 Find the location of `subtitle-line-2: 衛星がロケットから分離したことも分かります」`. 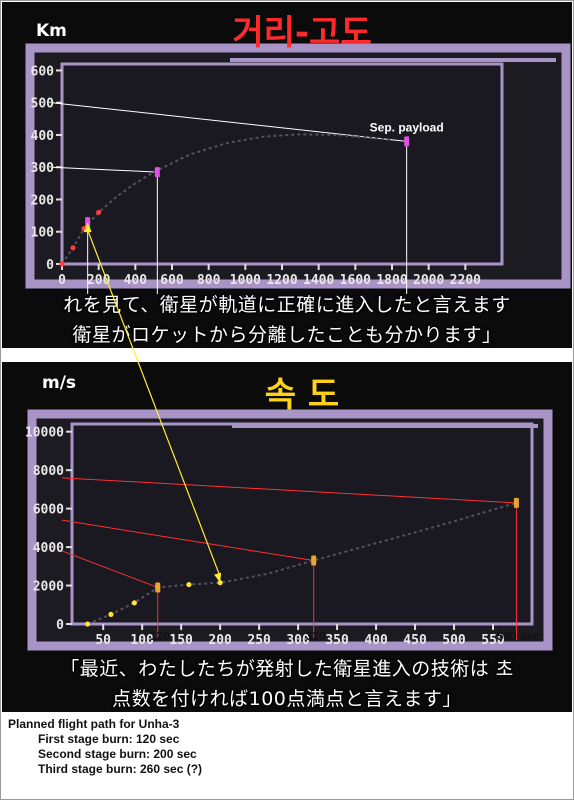

subtitle-line-2: 衛星がロケットから分離したことも分かります」 is located at coordinates (287, 335).